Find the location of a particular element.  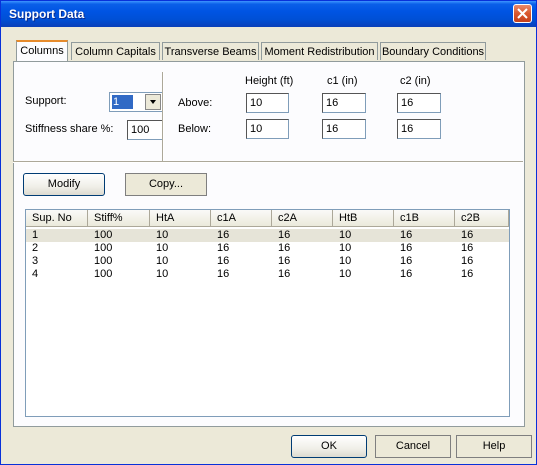

c2-header: c2 (in) is located at coordinates (415, 81).